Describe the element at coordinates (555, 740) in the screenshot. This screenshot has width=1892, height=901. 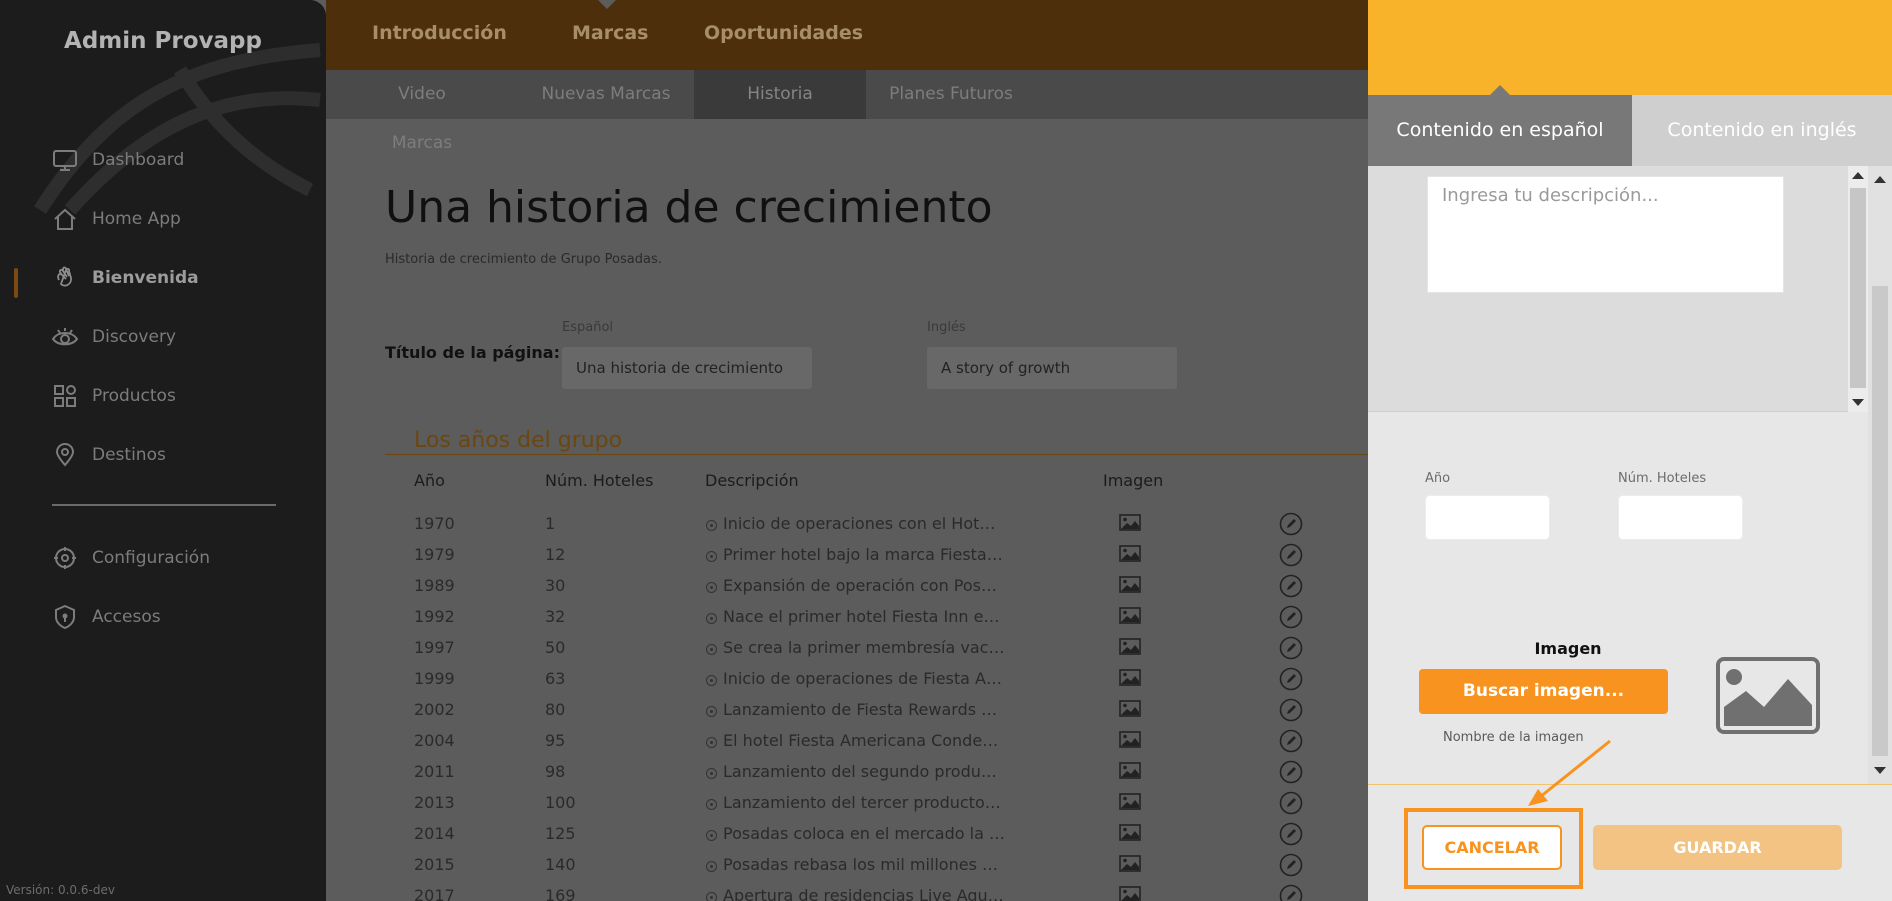
I see `row-hotels: 95` at that location.